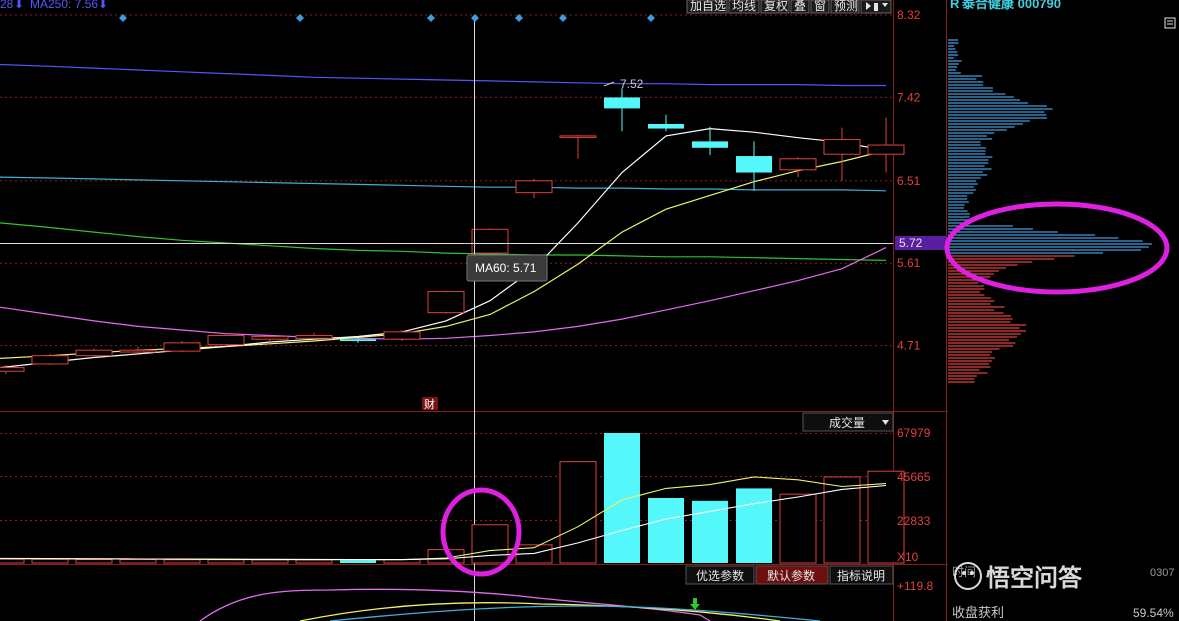 The width and height of the screenshot is (1179, 621). I want to click on current-price-tag: 5.72, so click(921, 243).